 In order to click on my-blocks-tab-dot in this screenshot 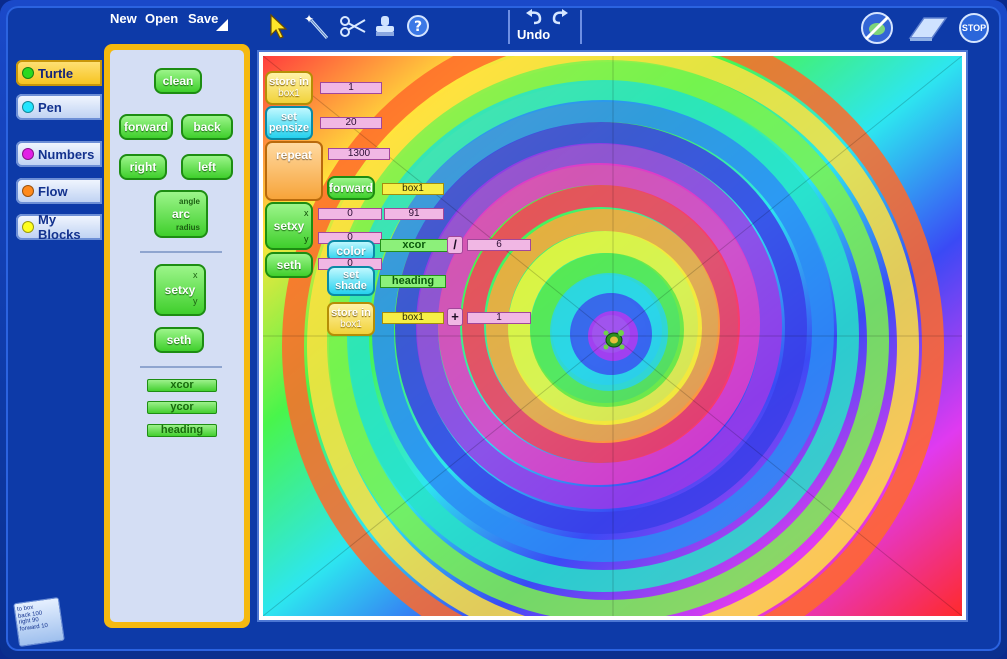, I will do `click(28, 227)`.